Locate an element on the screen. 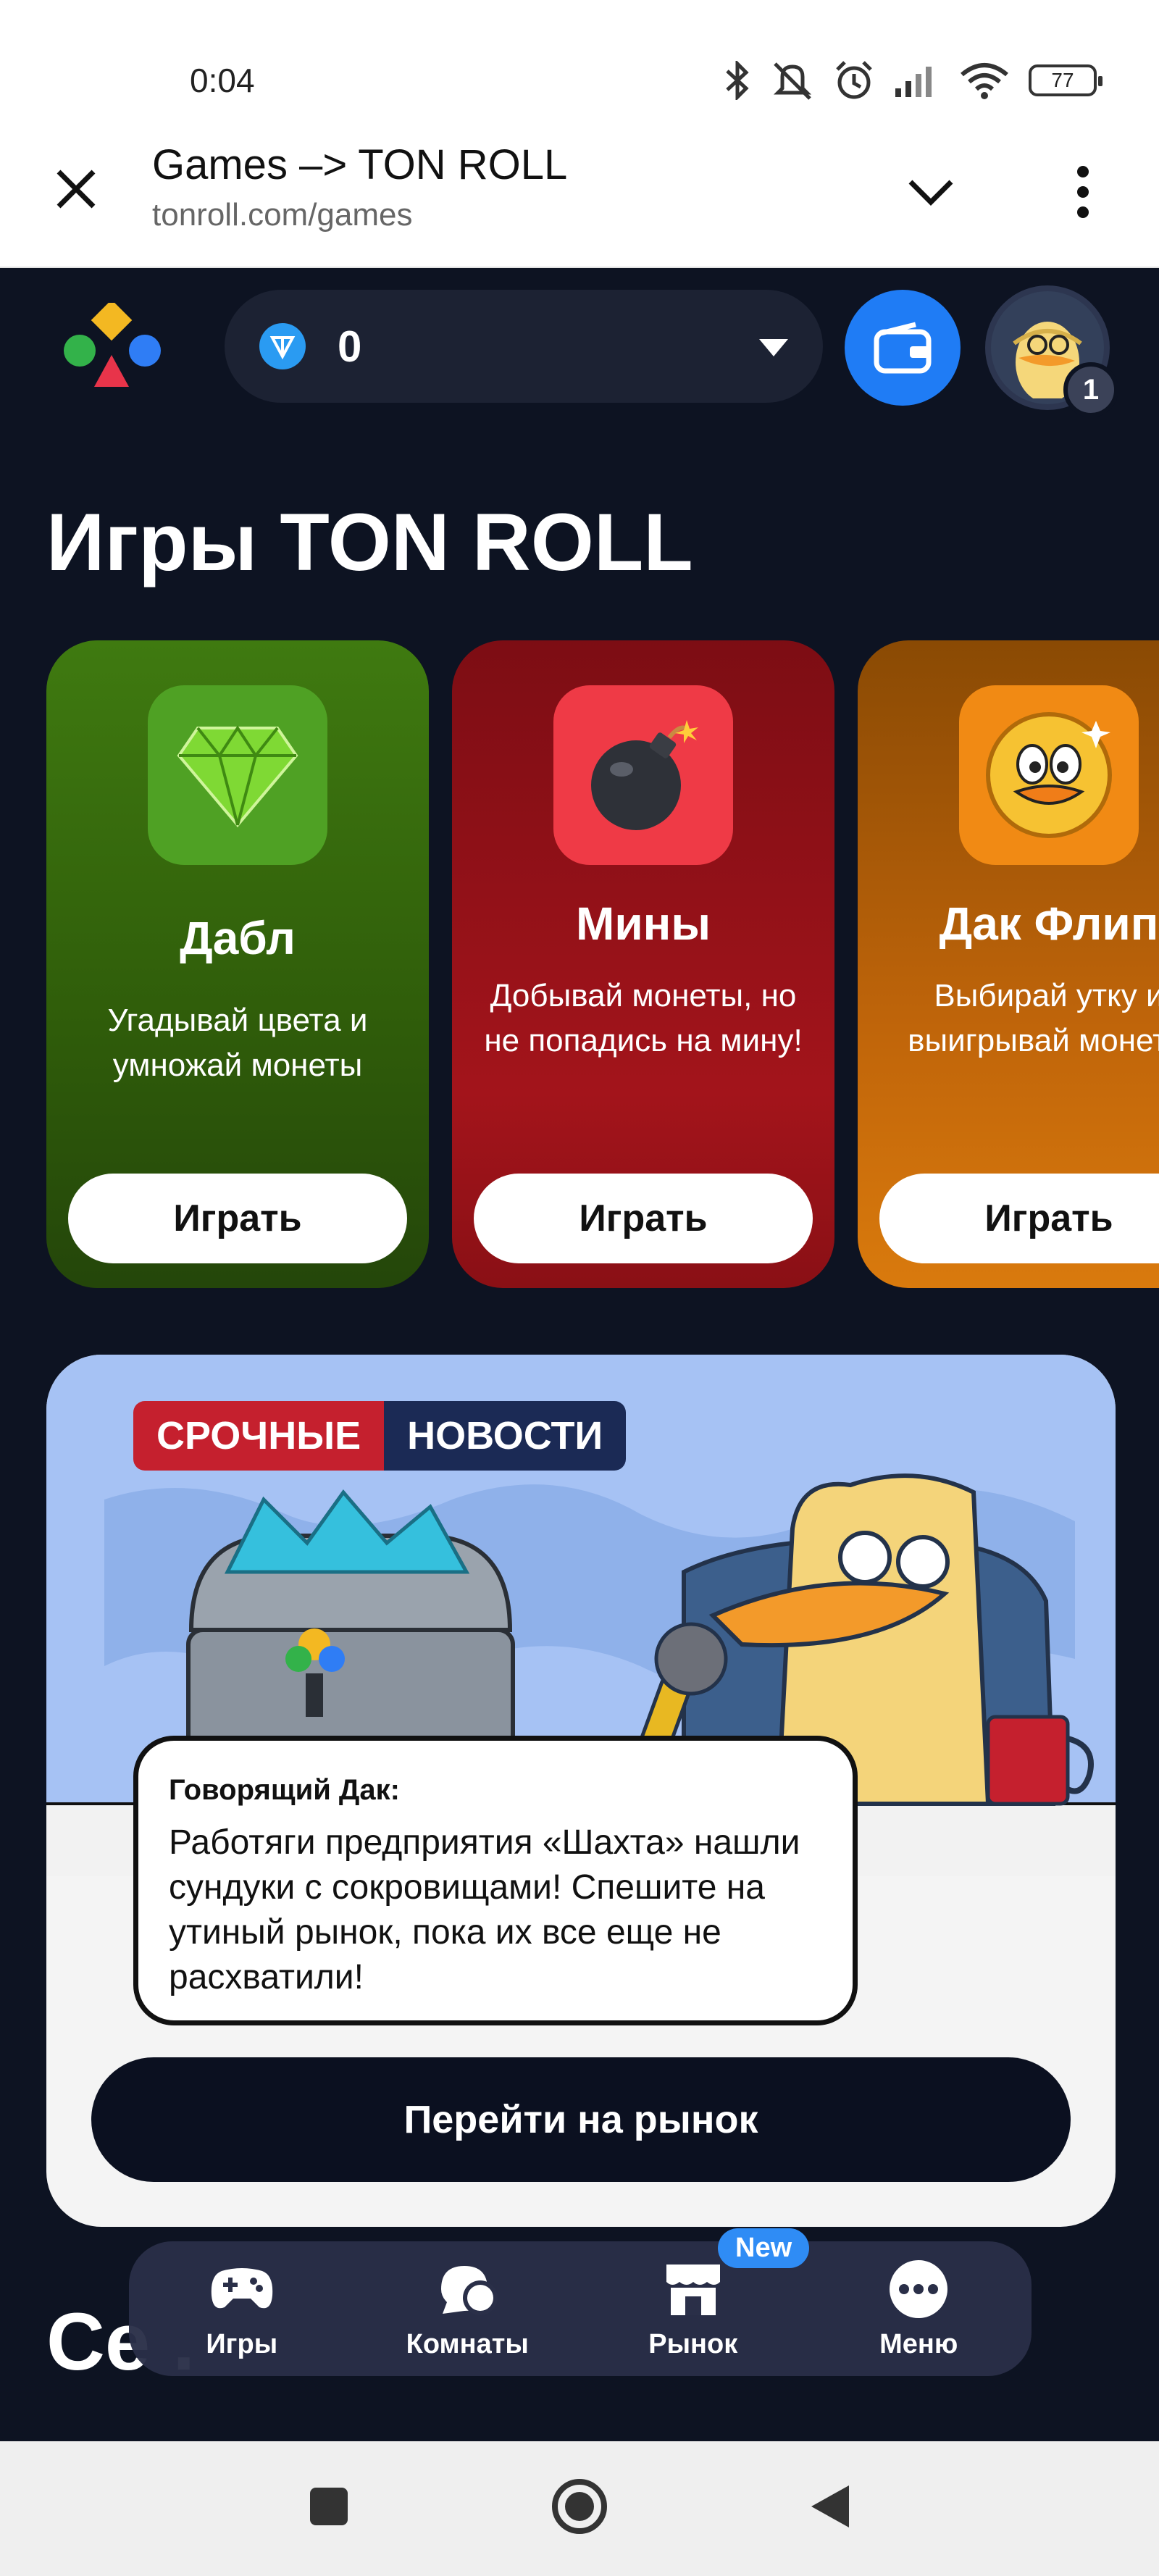 This screenshot has width=1159, height=2576. bottom-navigation: Игры Комнаты New Рынок Меню is located at coordinates (580, 2302).